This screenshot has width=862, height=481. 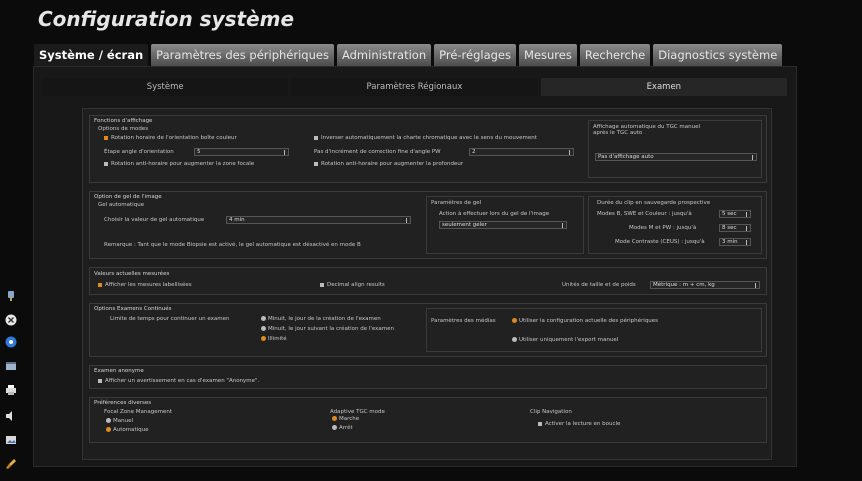 I want to click on anon-warning-checkbox, so click(x=100, y=381).